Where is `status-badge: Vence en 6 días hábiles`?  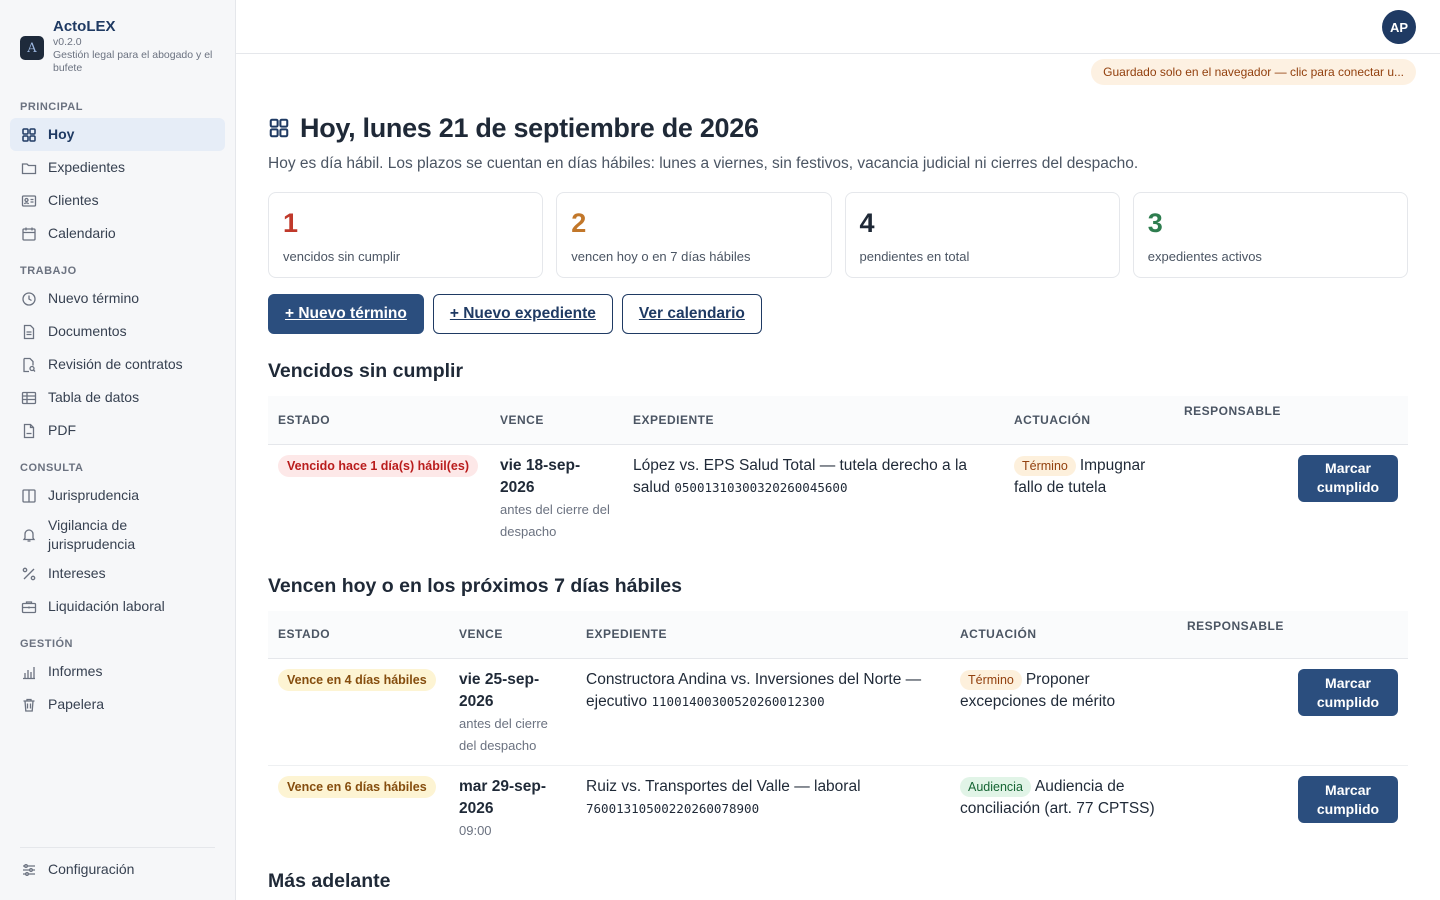 status-badge: Vence en 6 días hábiles is located at coordinates (357, 787).